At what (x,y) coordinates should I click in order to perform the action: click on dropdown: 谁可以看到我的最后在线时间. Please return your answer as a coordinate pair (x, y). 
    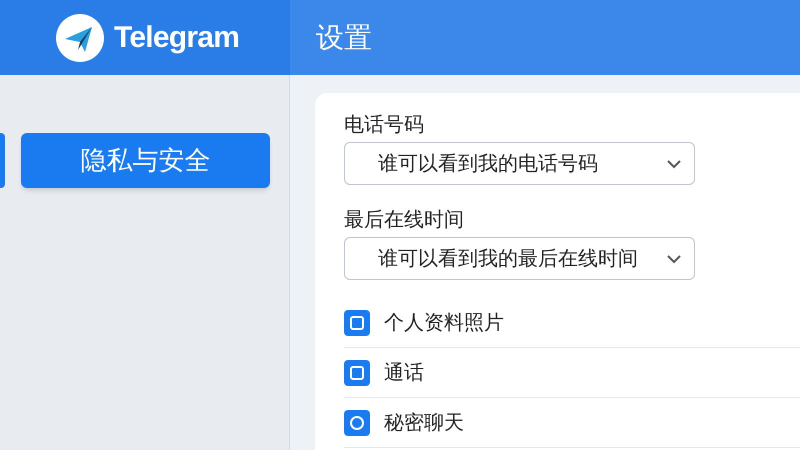
    Looking at the image, I should click on (519, 258).